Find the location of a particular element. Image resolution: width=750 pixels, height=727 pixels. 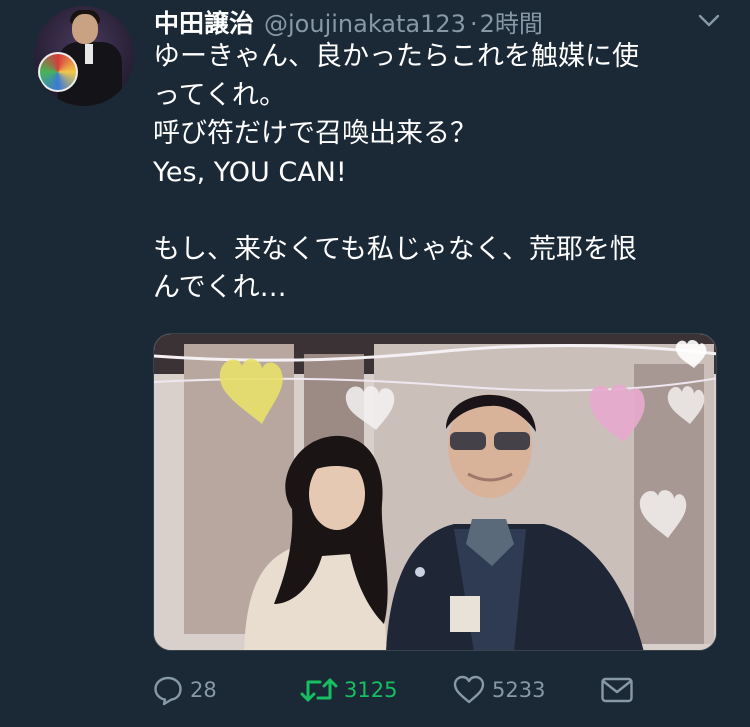

retweet-icon is located at coordinates (319, 690).